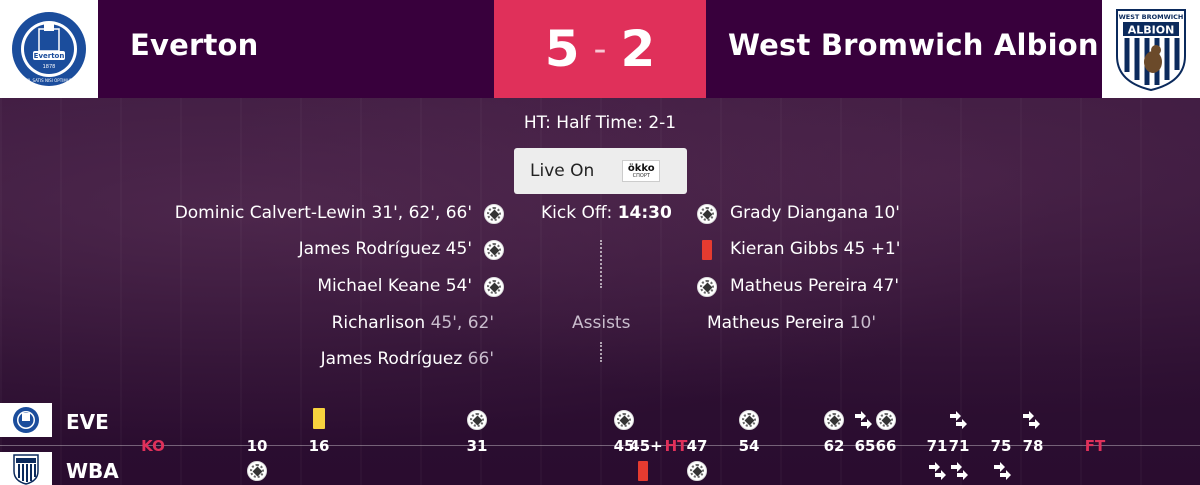  I want to click on live-on-label: Live On, so click(562, 171).